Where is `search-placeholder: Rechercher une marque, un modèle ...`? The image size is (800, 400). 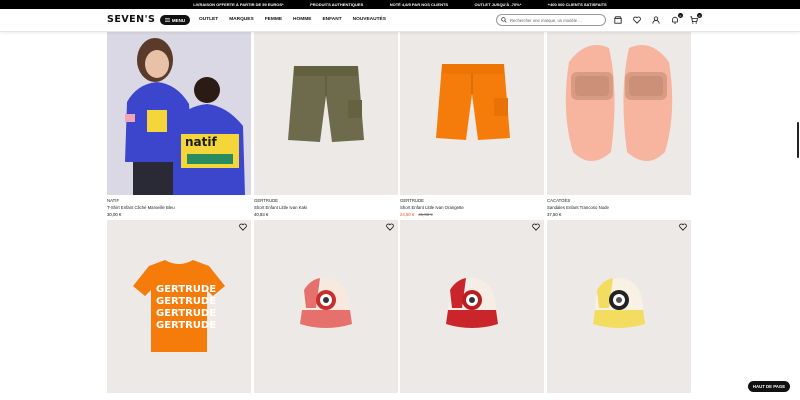 search-placeholder: Rechercher une marque, un modèle ... is located at coordinates (546, 20).